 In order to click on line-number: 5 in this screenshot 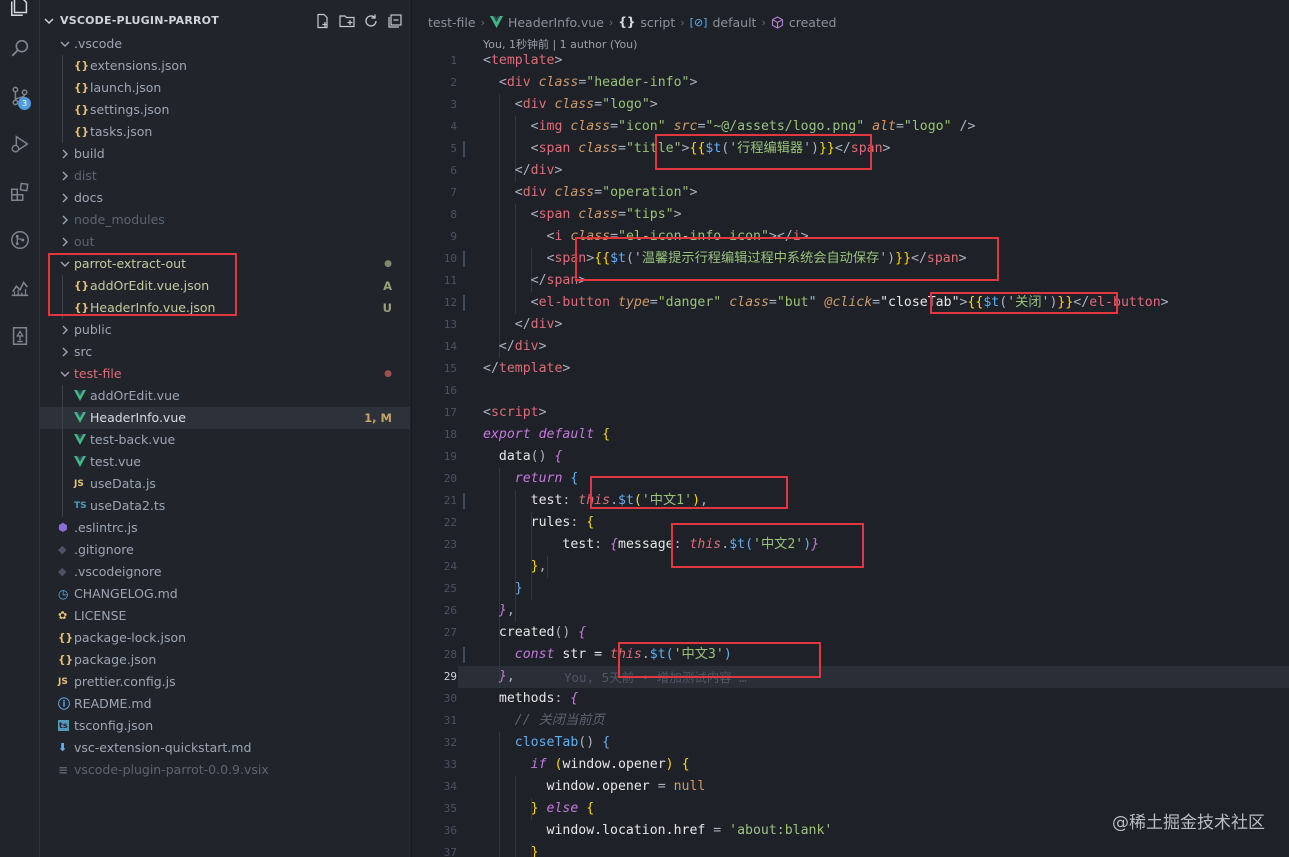, I will do `click(453, 148)`.